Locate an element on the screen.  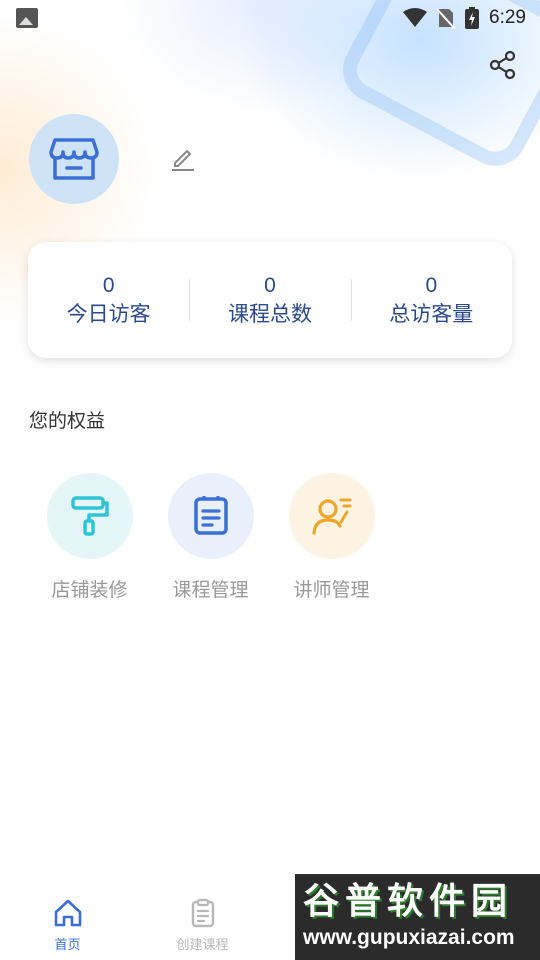
benefits-grid: 店铺装修 课程管理 讲师管理 is located at coordinates (210, 537).